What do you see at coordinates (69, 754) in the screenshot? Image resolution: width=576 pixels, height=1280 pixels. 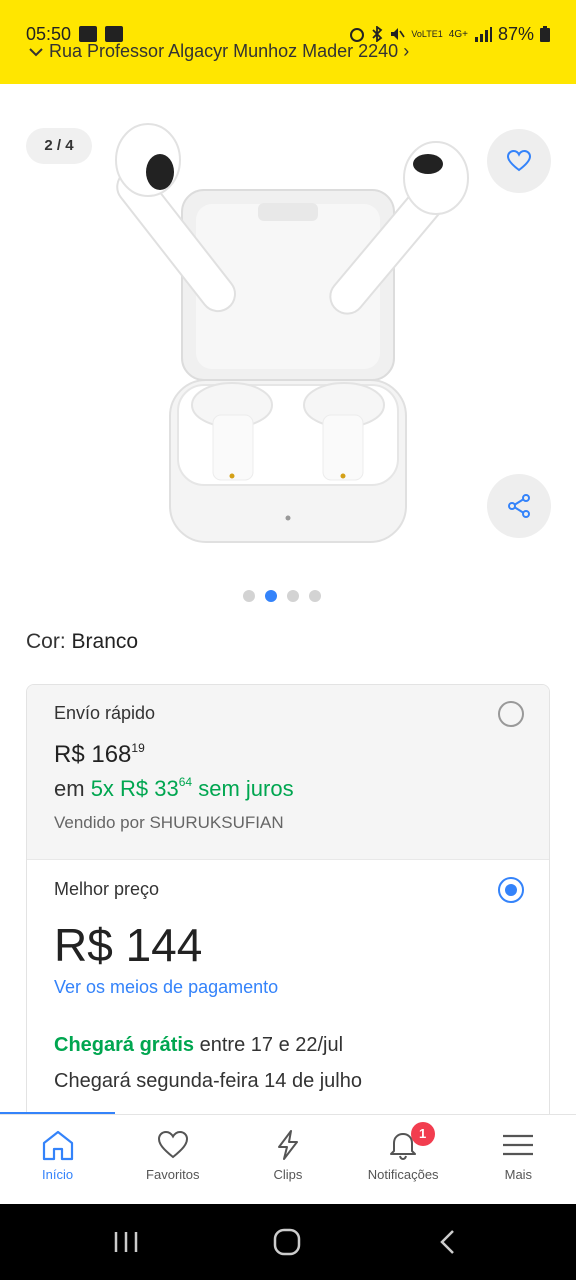 I see `fast-price-currency: R$` at bounding box center [69, 754].